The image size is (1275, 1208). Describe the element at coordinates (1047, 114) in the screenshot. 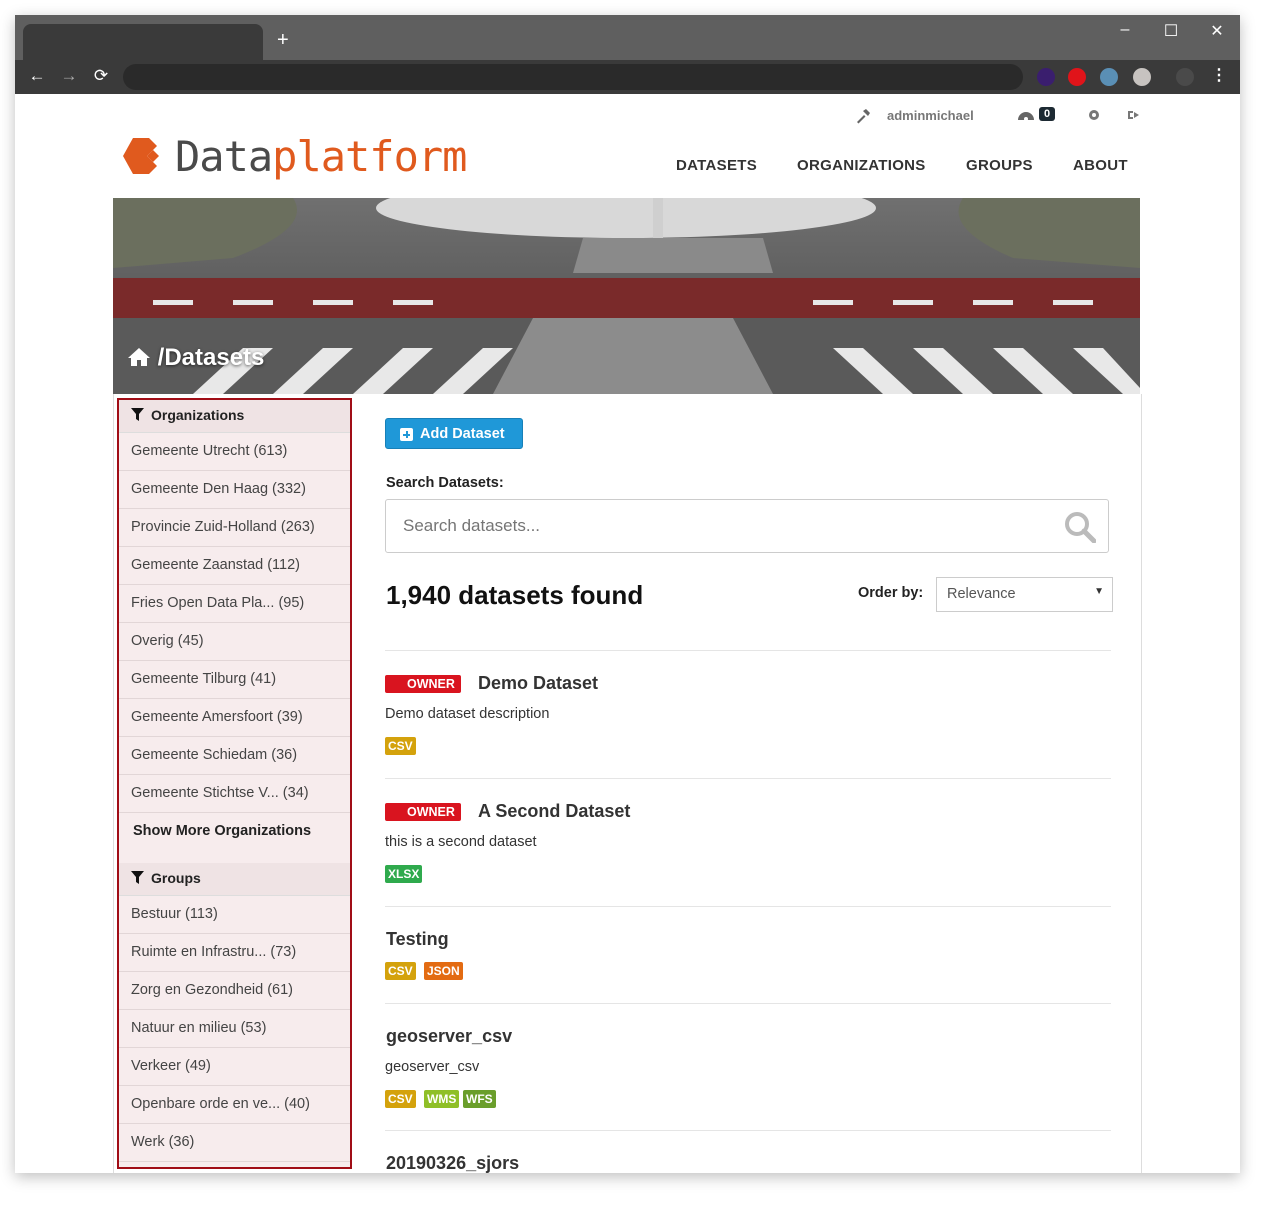

I see `notifications-badge: 0` at that location.